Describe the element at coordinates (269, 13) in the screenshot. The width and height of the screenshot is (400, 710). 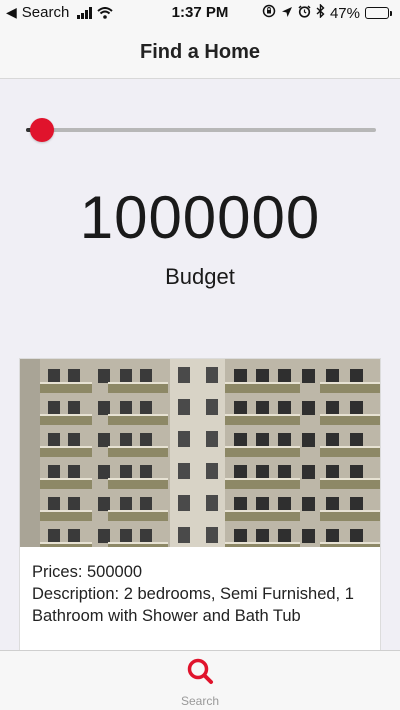
I see `screen-rotation-lock-icon` at that location.